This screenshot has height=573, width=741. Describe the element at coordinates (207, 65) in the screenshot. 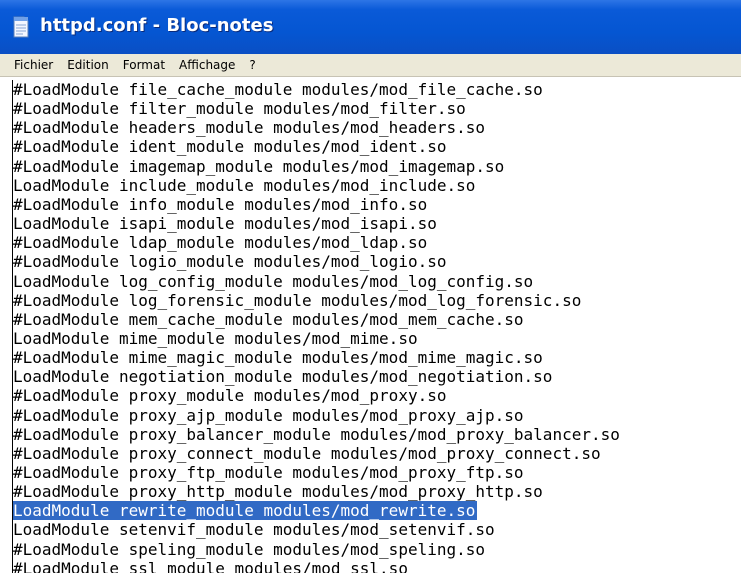

I see `menu-affichage: Affichage` at that location.